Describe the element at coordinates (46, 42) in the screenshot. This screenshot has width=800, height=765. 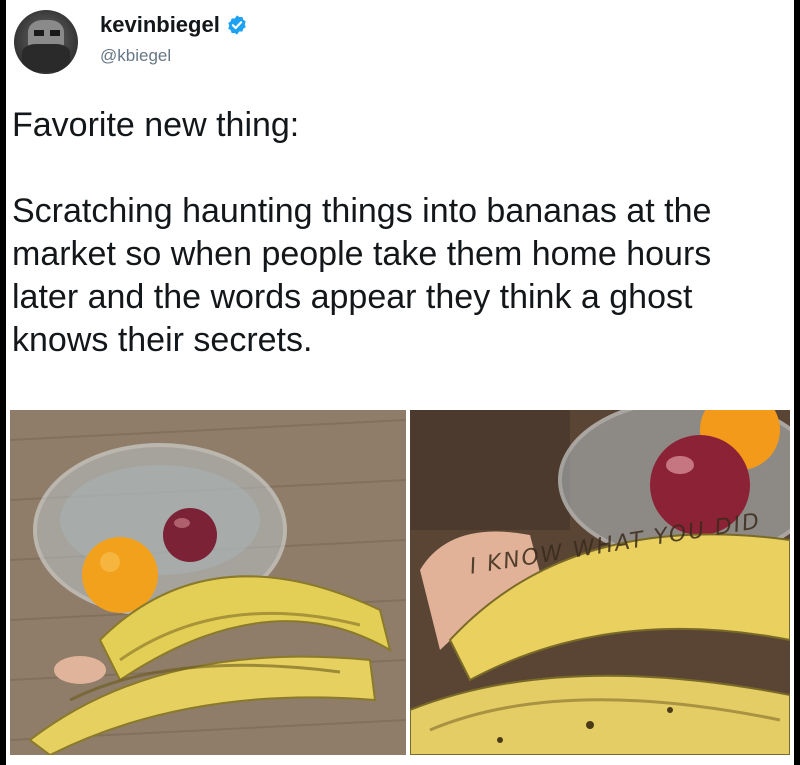
I see `avatar` at that location.